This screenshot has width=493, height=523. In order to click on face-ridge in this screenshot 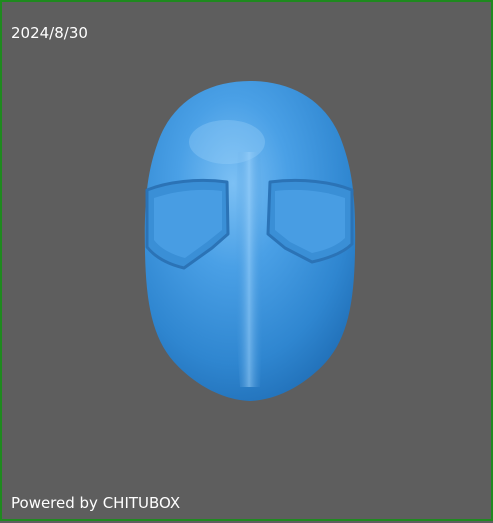, I will do `click(249, 269)`.